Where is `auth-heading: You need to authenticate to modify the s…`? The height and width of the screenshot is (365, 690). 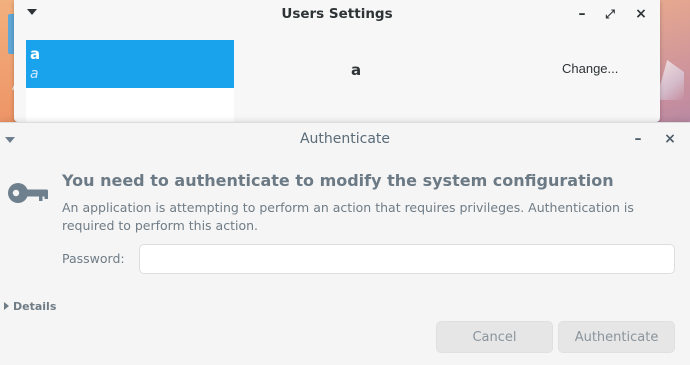
auth-heading: You need to authenticate to modify the s… is located at coordinates (338, 180).